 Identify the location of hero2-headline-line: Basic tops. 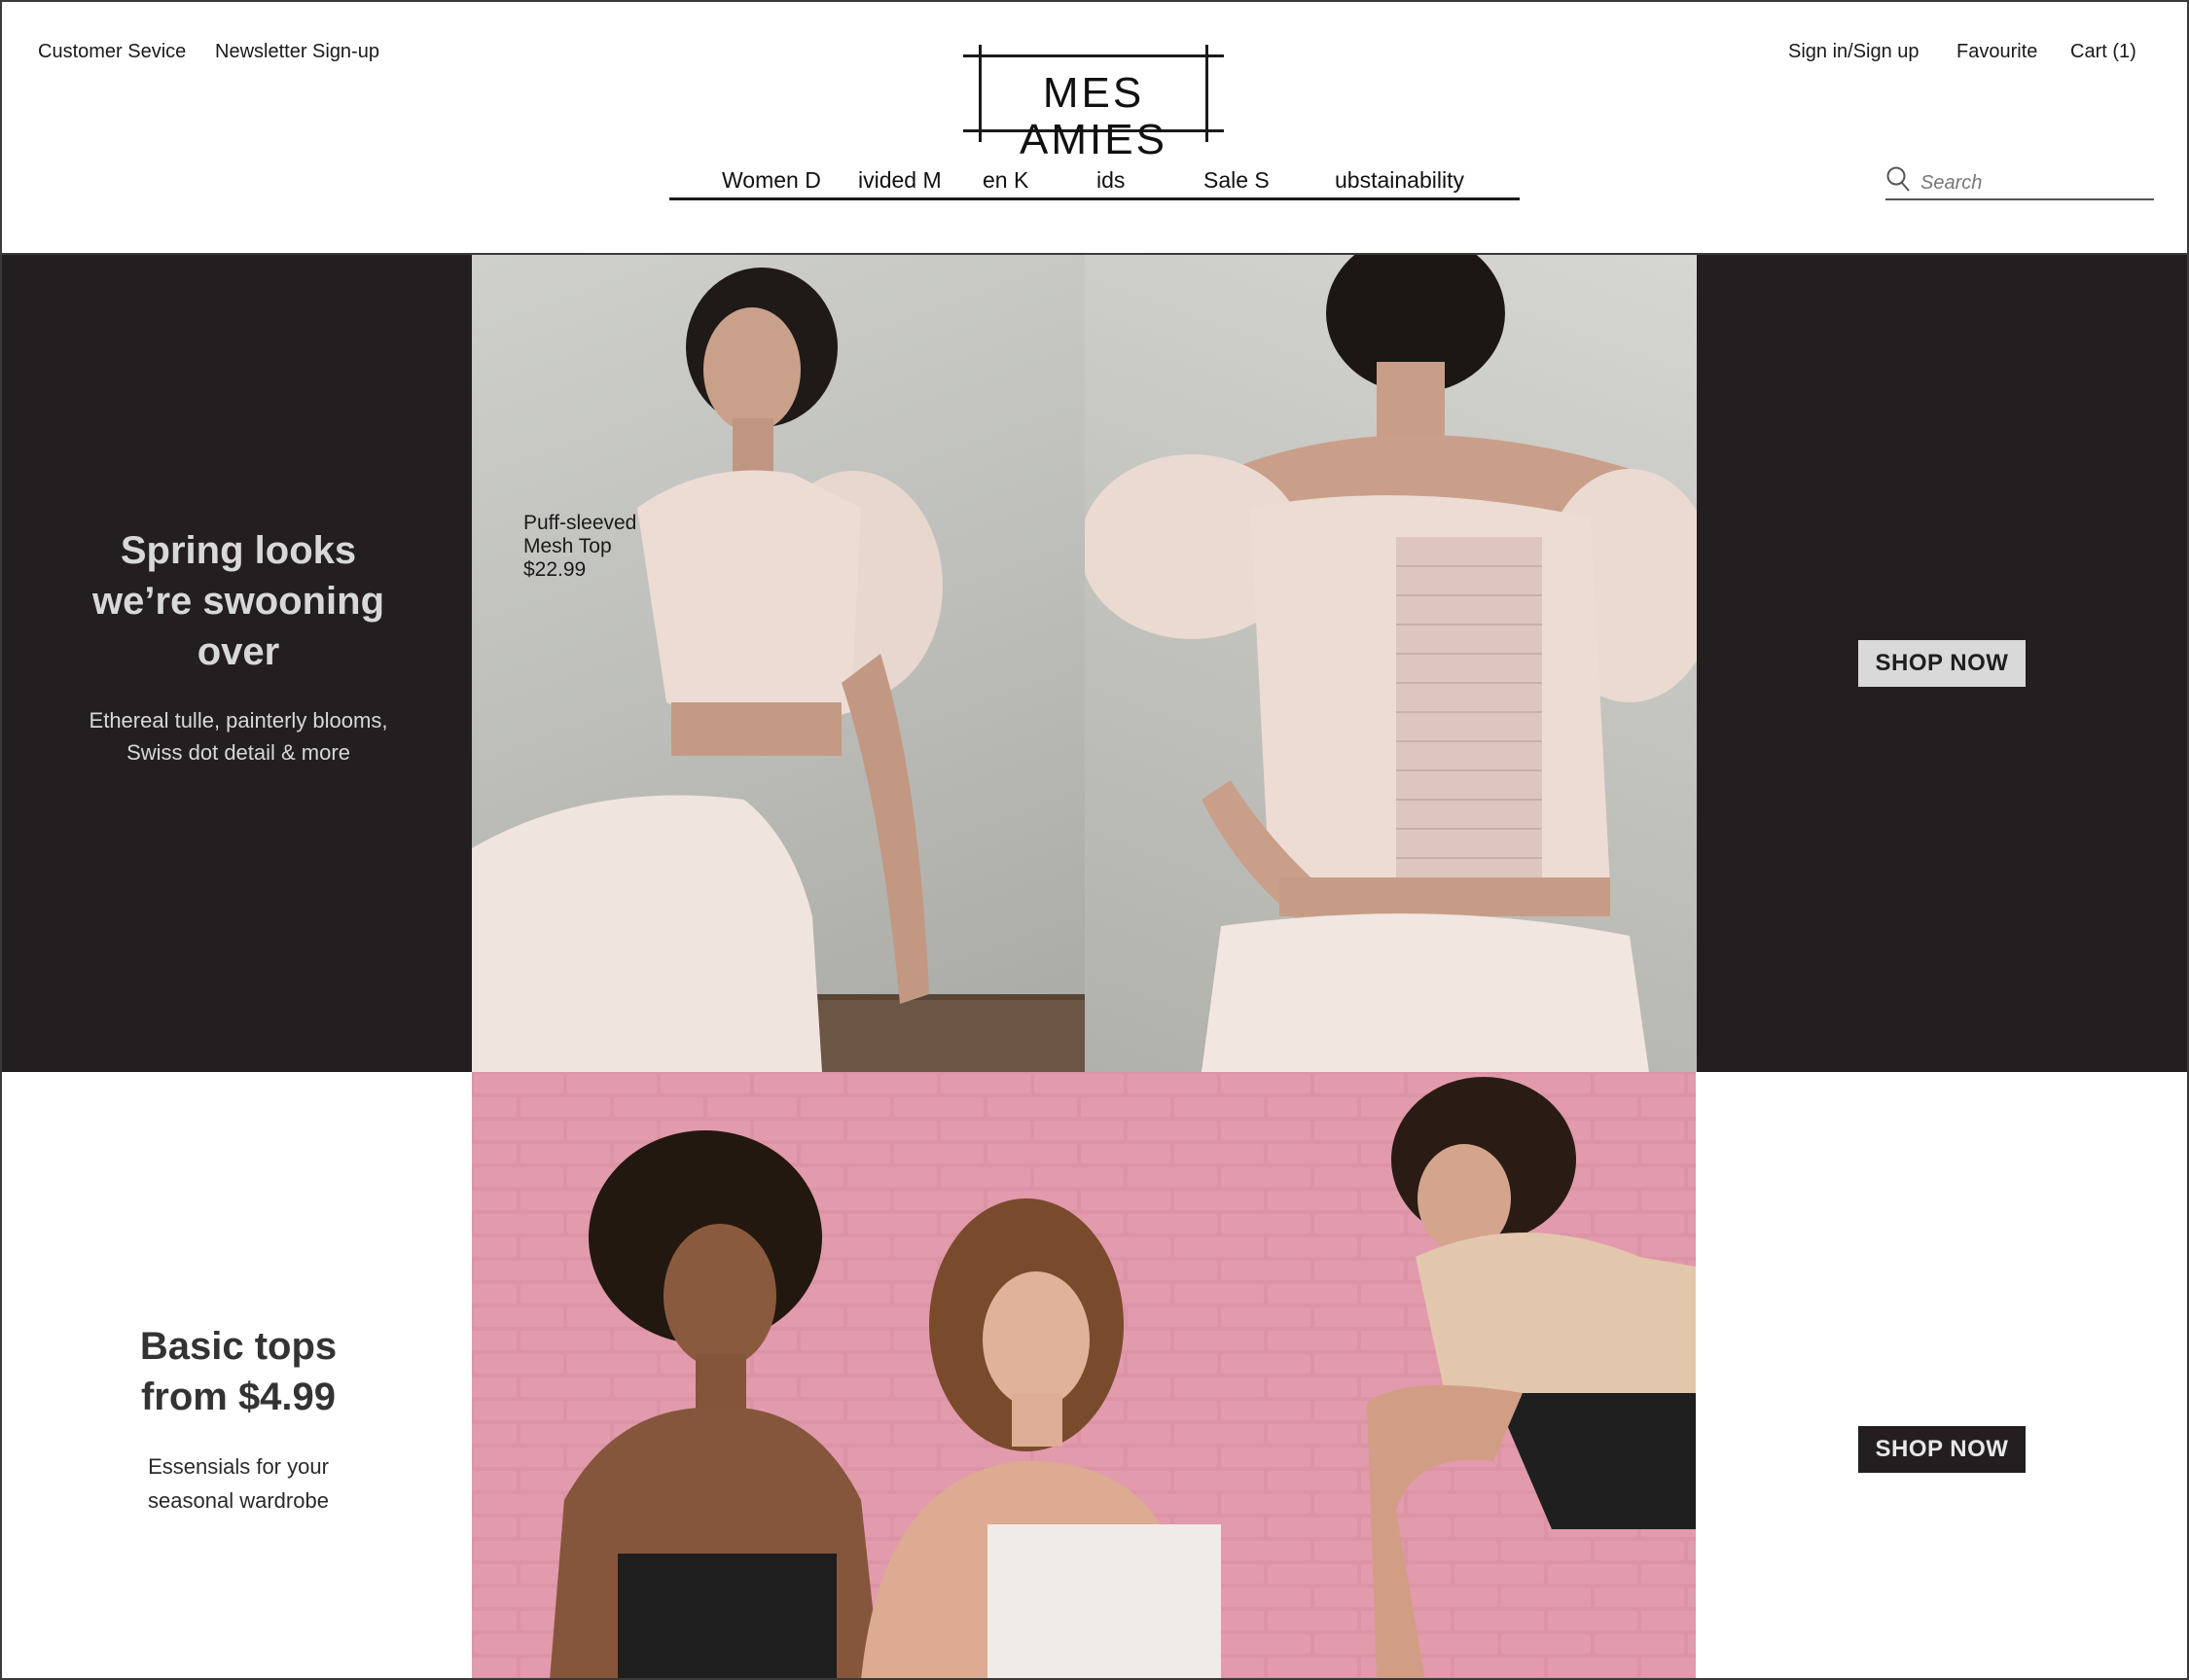
(238, 1346).